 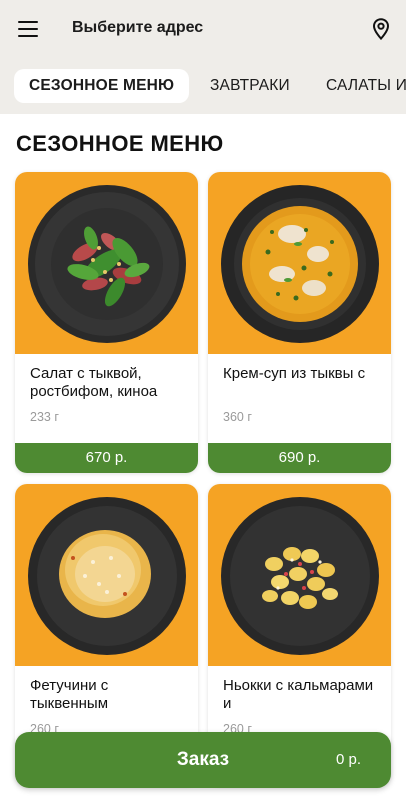 What do you see at coordinates (294, 373) in the screenshot?
I see `product-name: Крем-суп из тыквы с` at bounding box center [294, 373].